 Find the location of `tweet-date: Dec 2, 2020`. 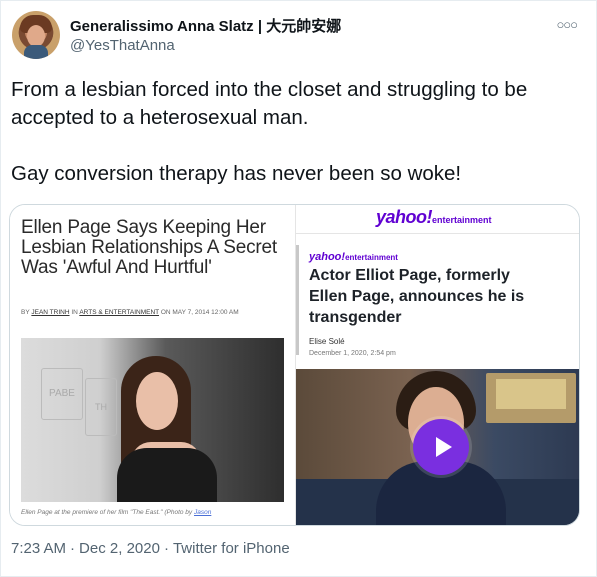

tweet-date: Dec 2, 2020 is located at coordinates (119, 548).